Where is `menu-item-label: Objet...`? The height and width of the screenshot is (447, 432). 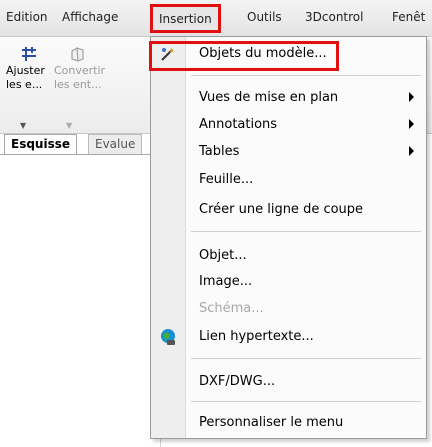
menu-item-label: Objet... is located at coordinates (223, 255).